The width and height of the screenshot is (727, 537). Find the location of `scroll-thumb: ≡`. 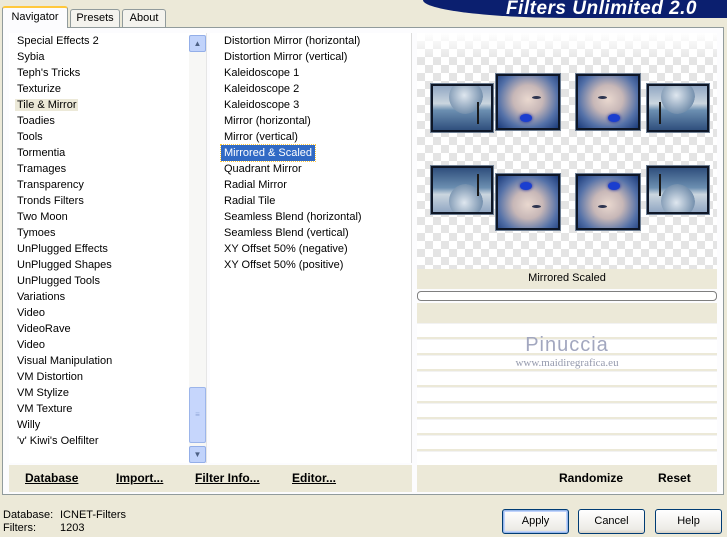

scroll-thumb: ≡ is located at coordinates (197, 415).